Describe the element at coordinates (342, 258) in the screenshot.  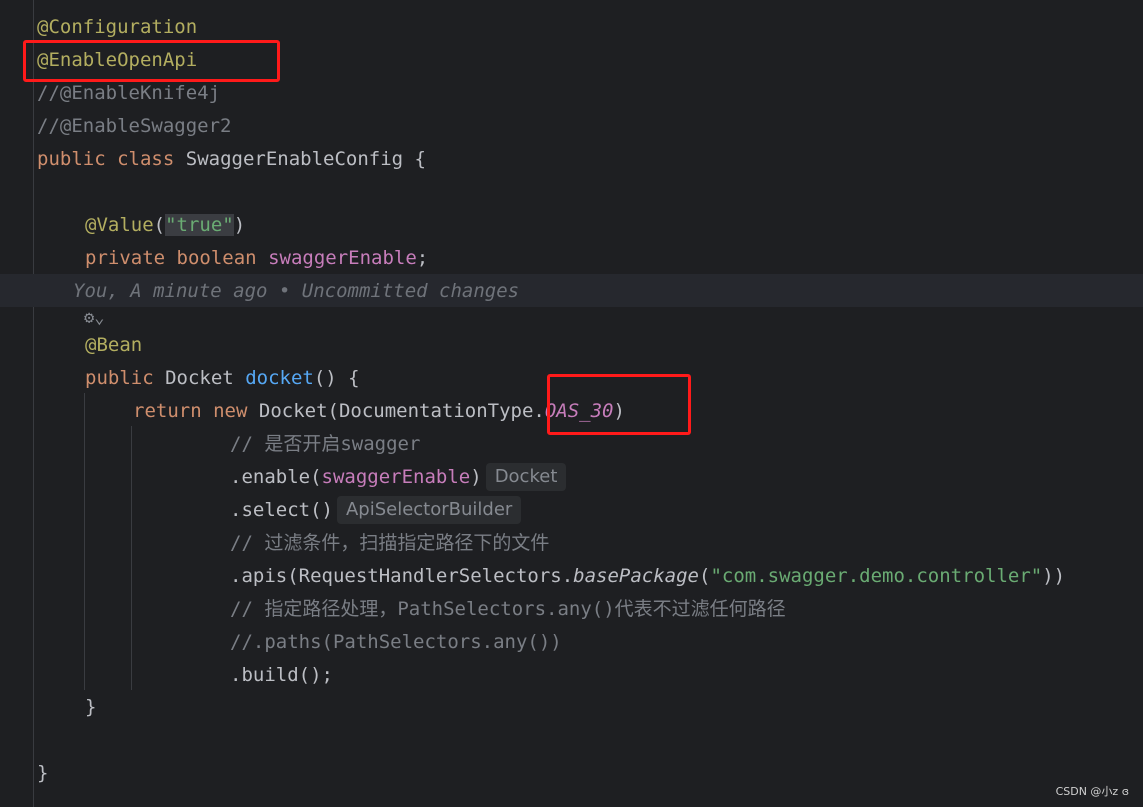
I see `field-swagger-enable: swaggerEnable` at that location.